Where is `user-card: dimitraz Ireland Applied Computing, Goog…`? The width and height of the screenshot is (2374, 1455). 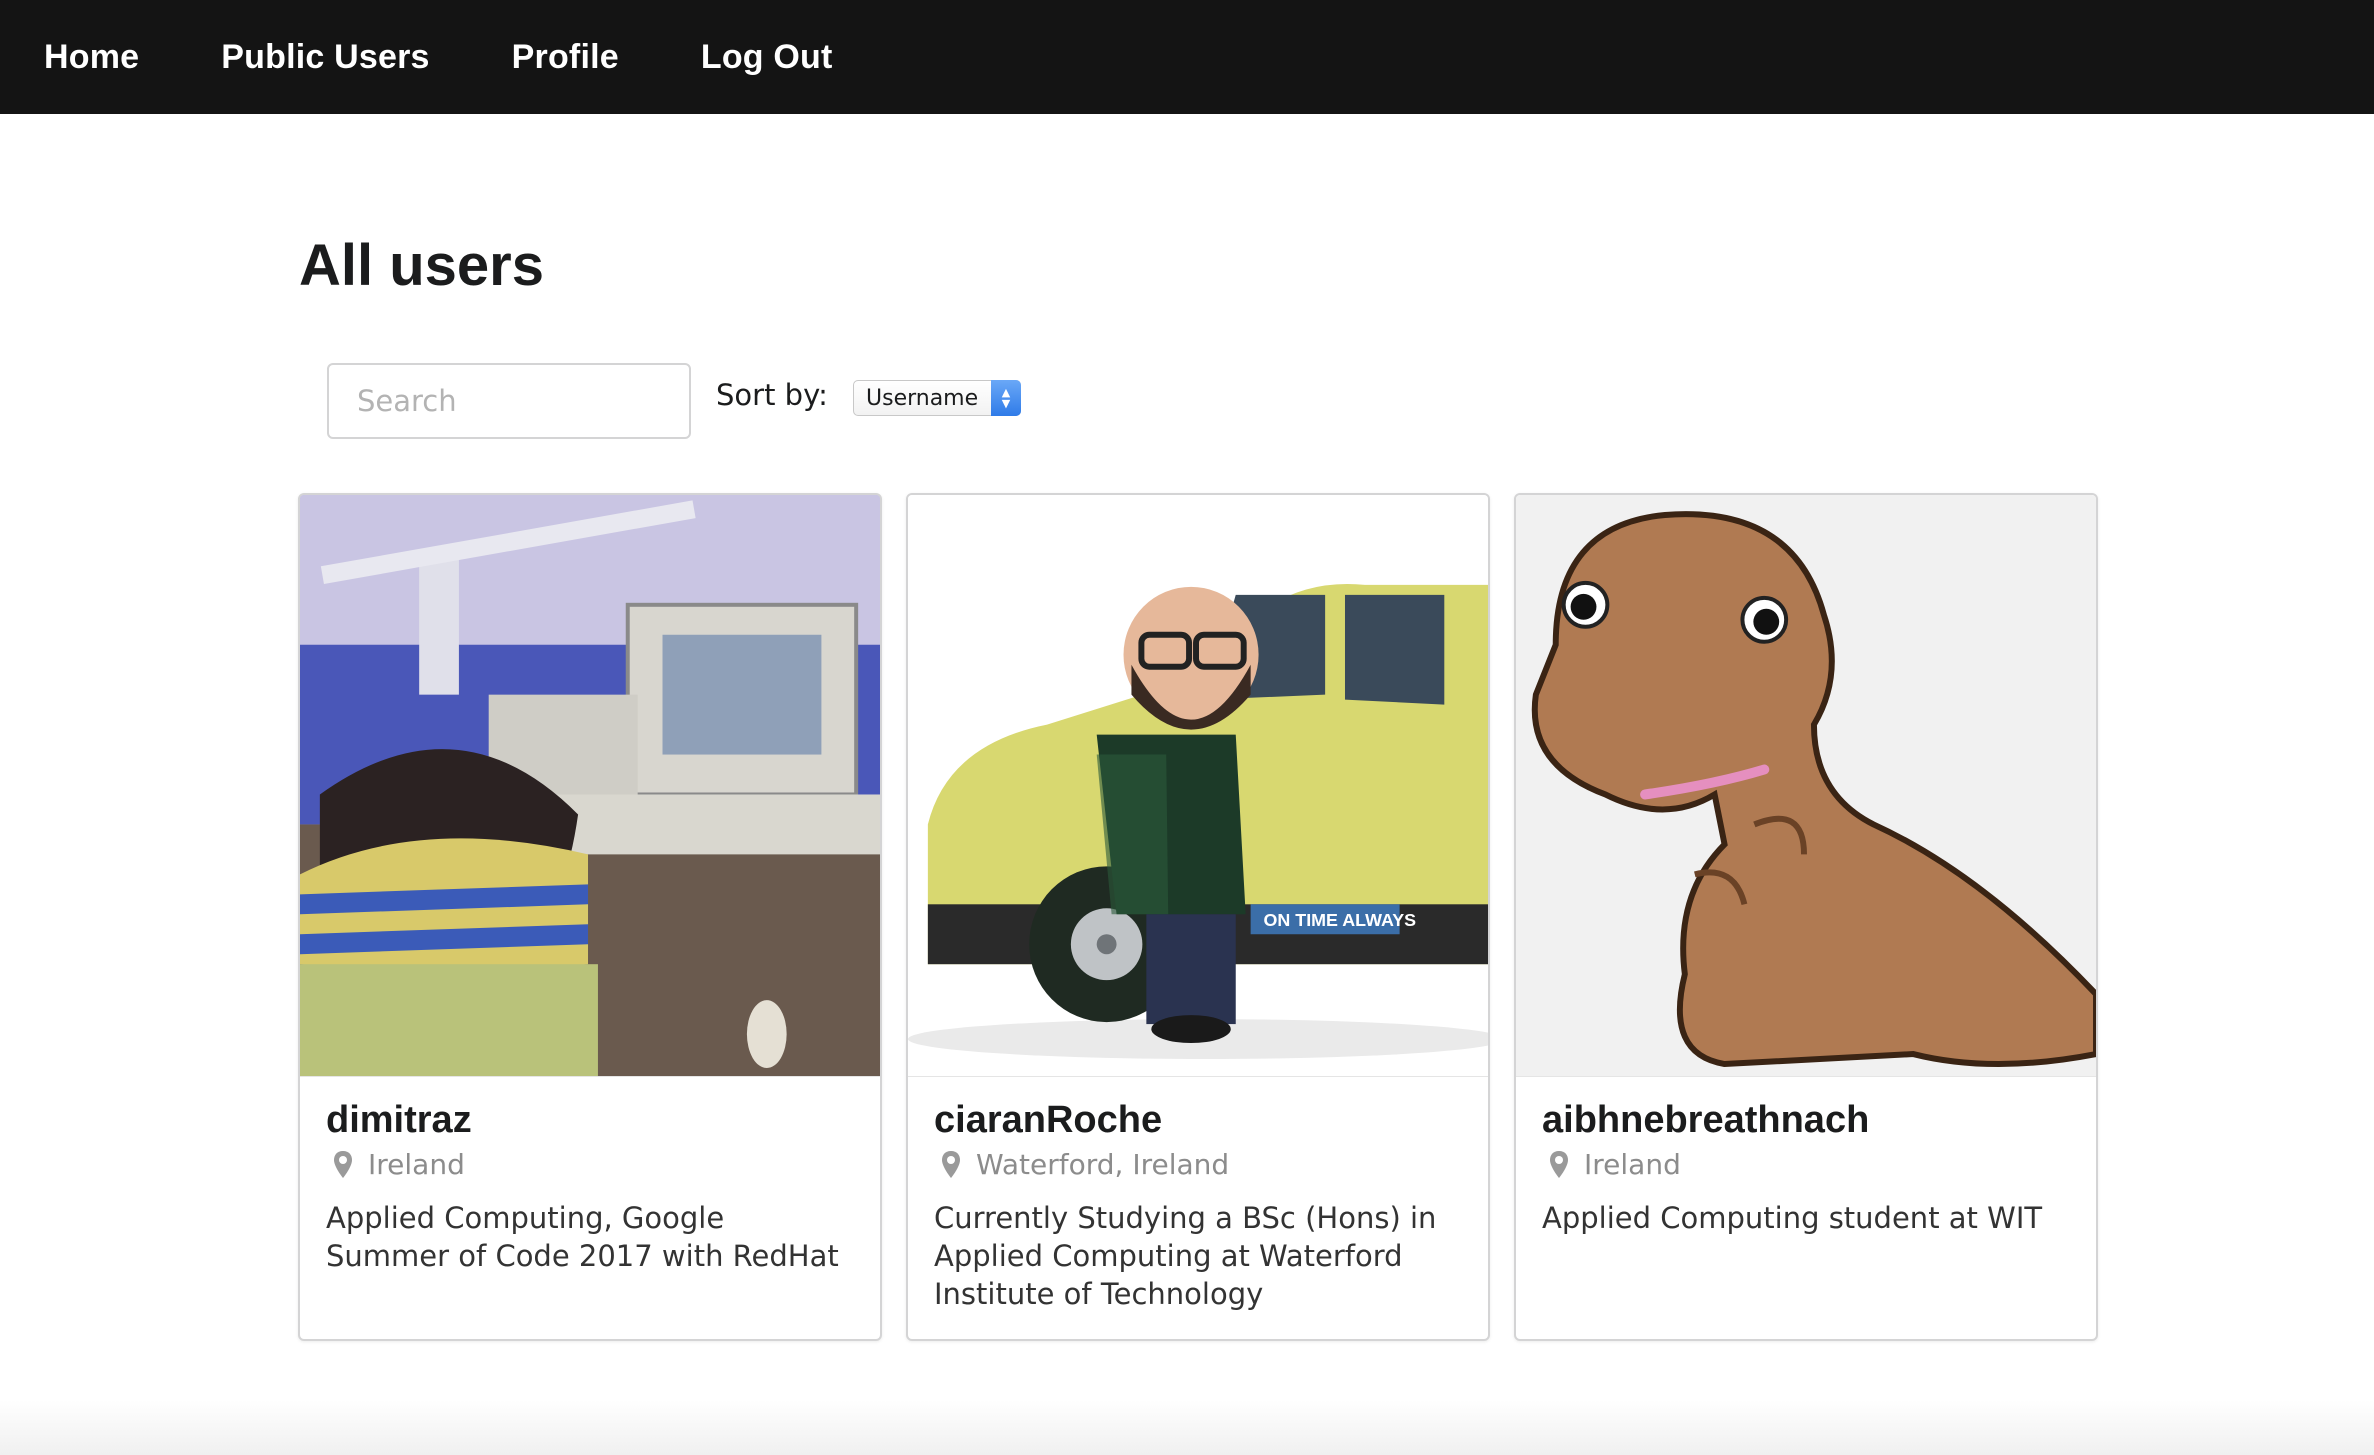
user-card: dimitraz Ireland Applied Computing, Goog… is located at coordinates (590, 917).